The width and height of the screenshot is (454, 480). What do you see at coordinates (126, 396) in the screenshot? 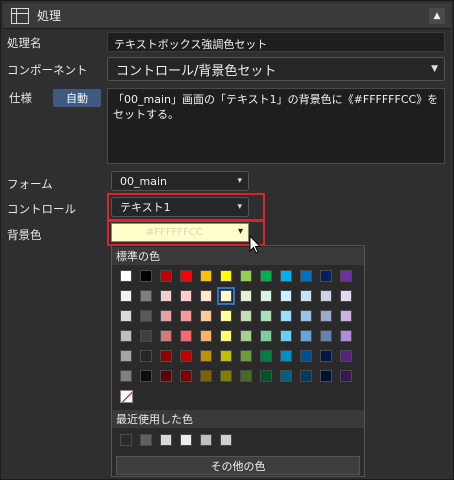
I see `no-color-icon` at bounding box center [126, 396].